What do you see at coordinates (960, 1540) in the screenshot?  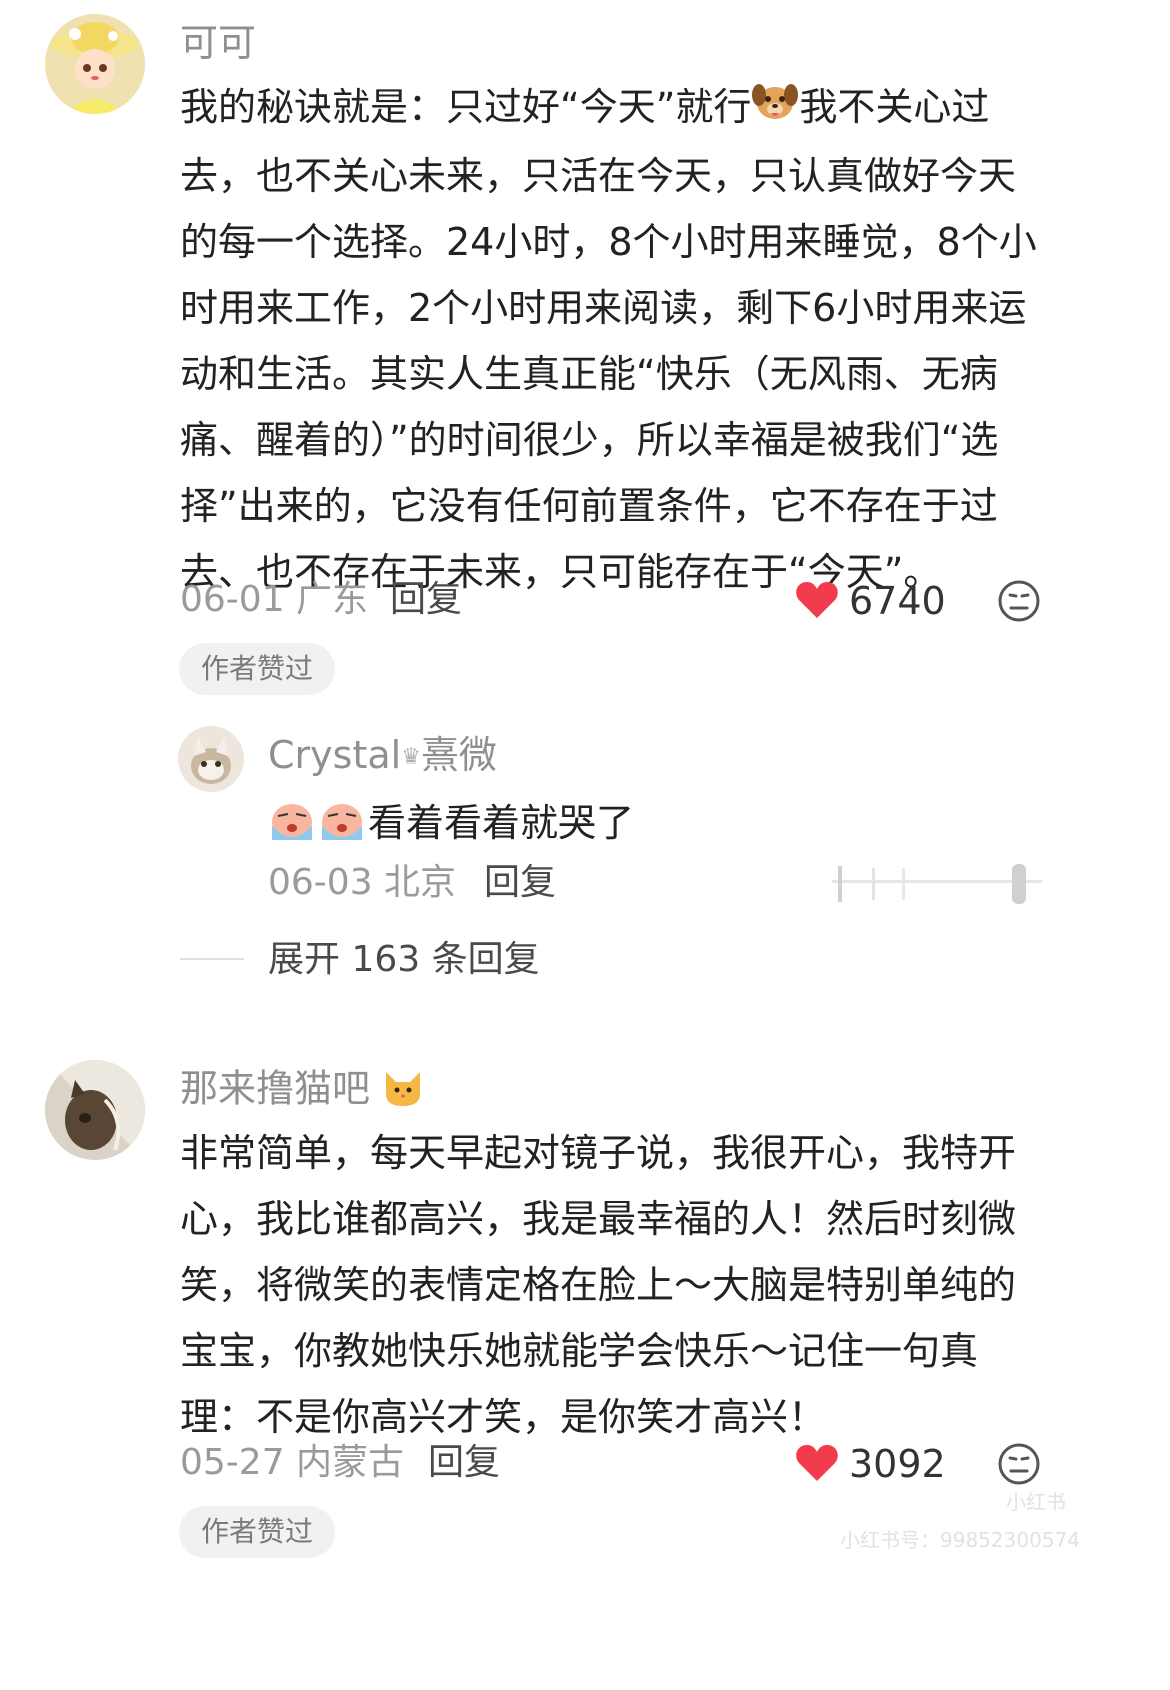 I see `watermark-id: 小红书号：9985230057​4` at bounding box center [960, 1540].